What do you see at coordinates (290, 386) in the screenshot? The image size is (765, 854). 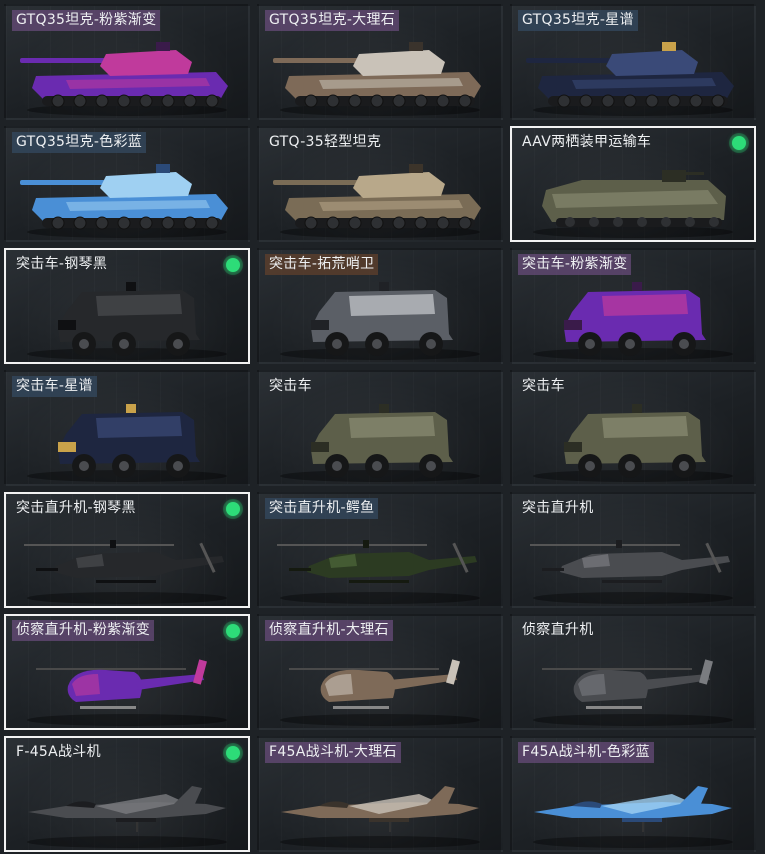 I see `vehicle-name: 突击车` at bounding box center [290, 386].